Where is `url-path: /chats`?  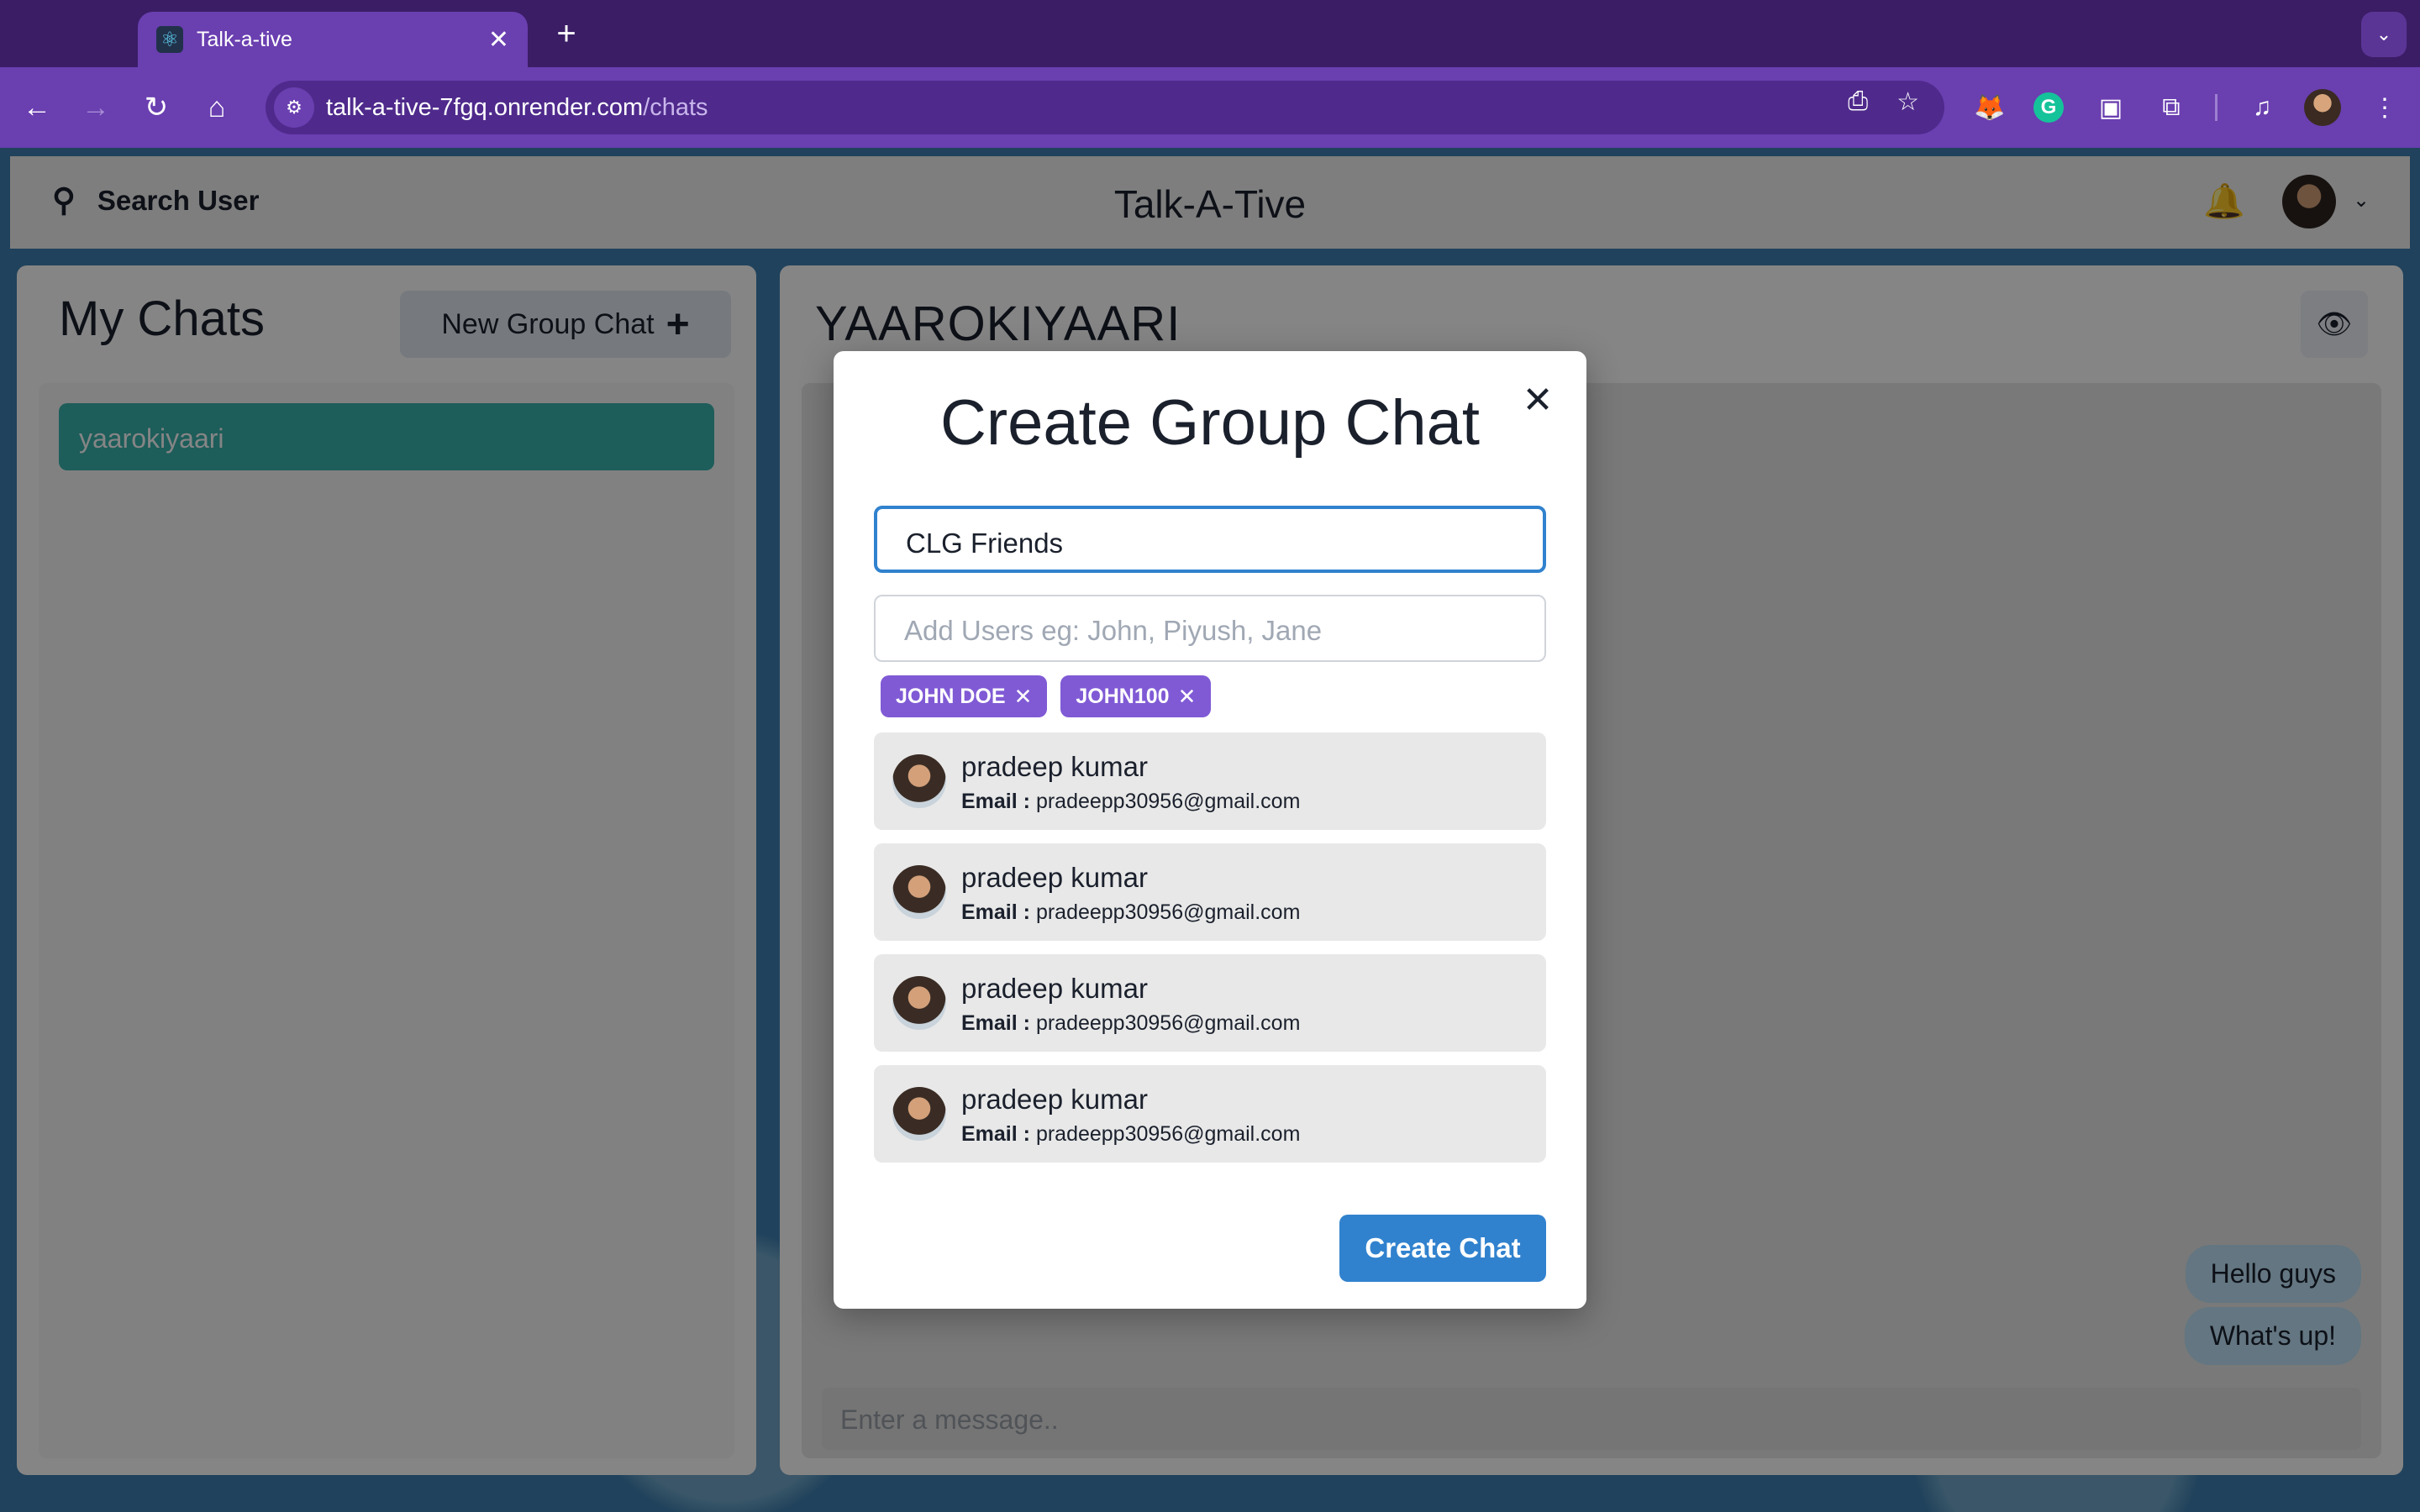 url-path: /chats is located at coordinates (675, 107).